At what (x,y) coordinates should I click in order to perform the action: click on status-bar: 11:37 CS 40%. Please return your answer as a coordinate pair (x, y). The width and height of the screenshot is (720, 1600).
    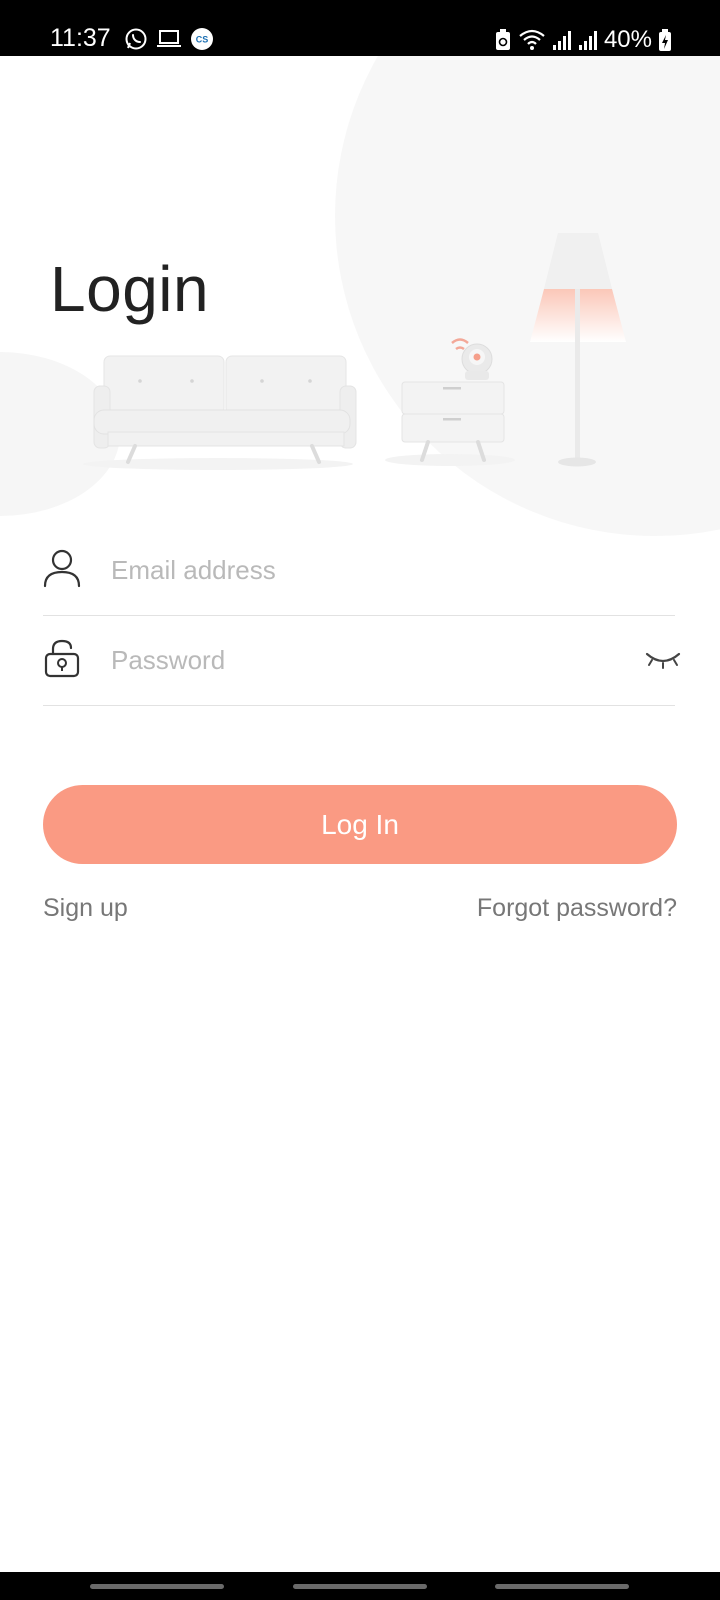
    Looking at the image, I should click on (360, 28).